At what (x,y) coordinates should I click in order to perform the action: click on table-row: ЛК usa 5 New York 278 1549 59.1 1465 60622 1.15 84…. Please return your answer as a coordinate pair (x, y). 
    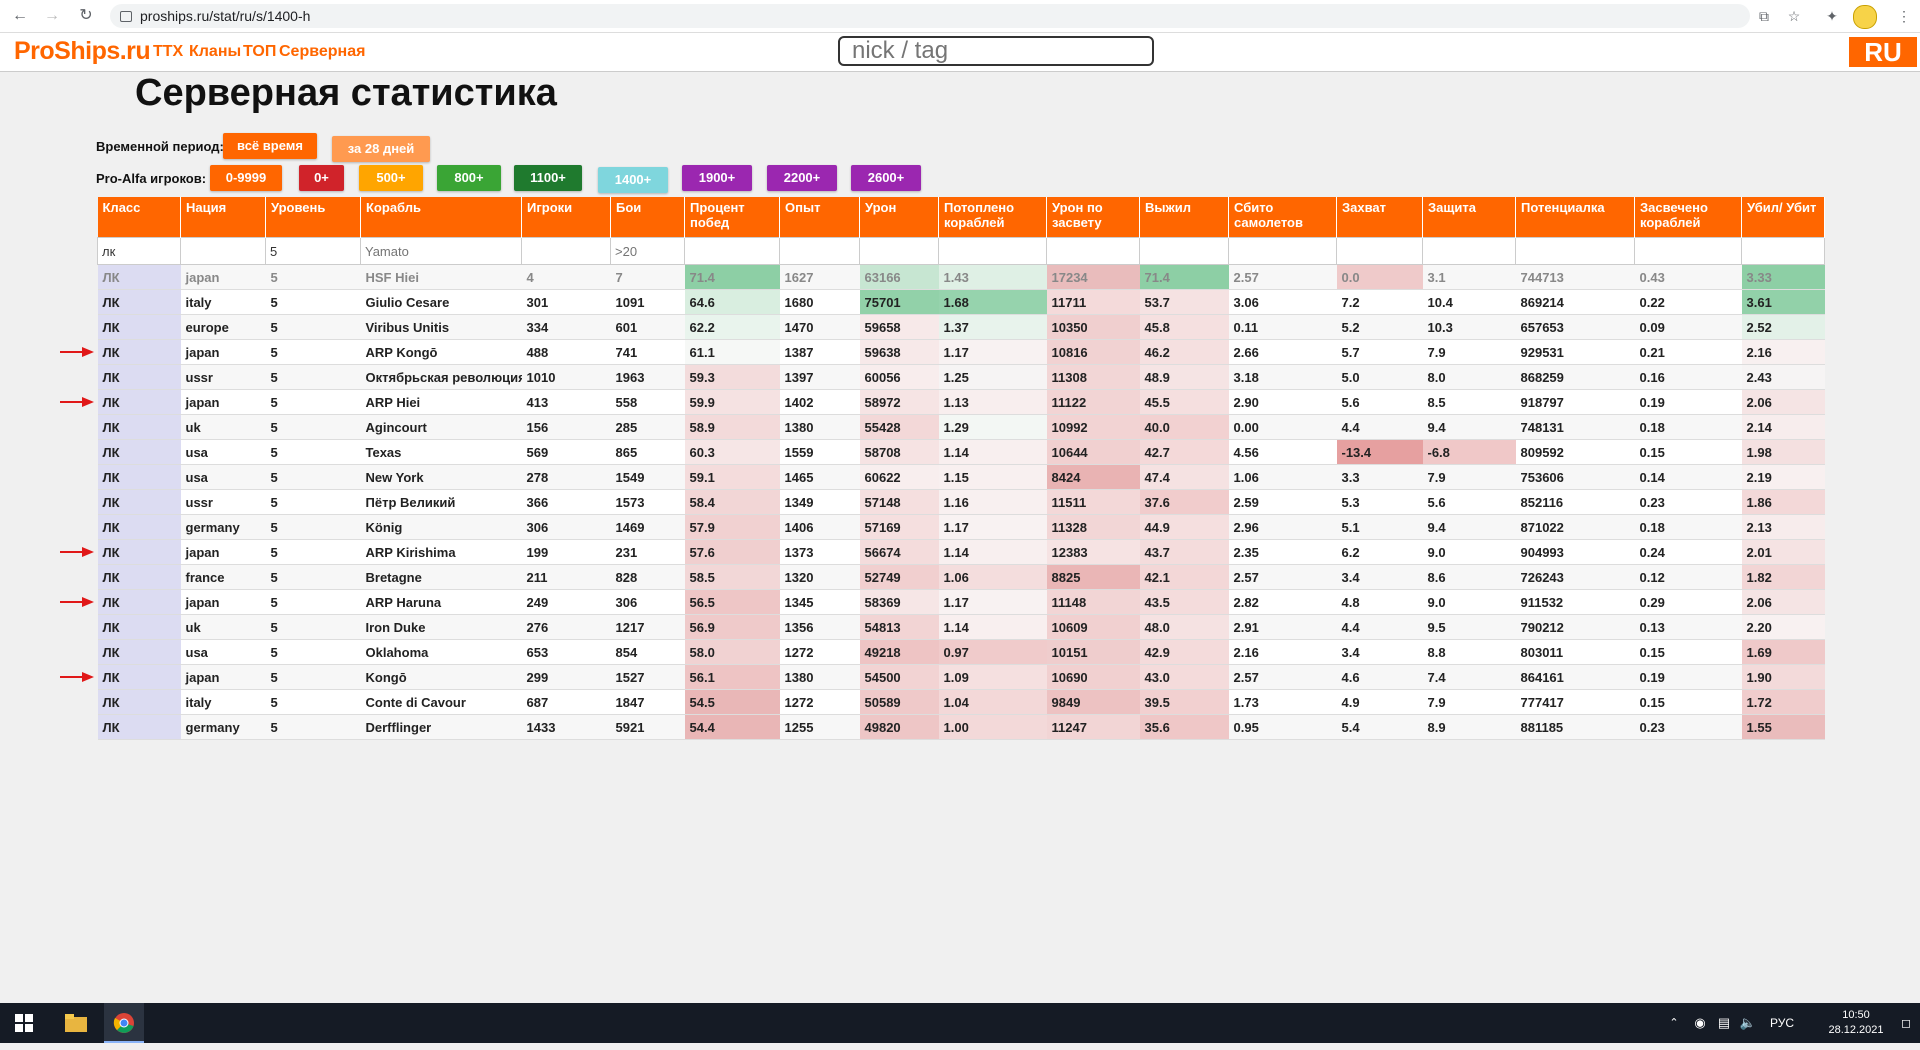
    Looking at the image, I should click on (961, 477).